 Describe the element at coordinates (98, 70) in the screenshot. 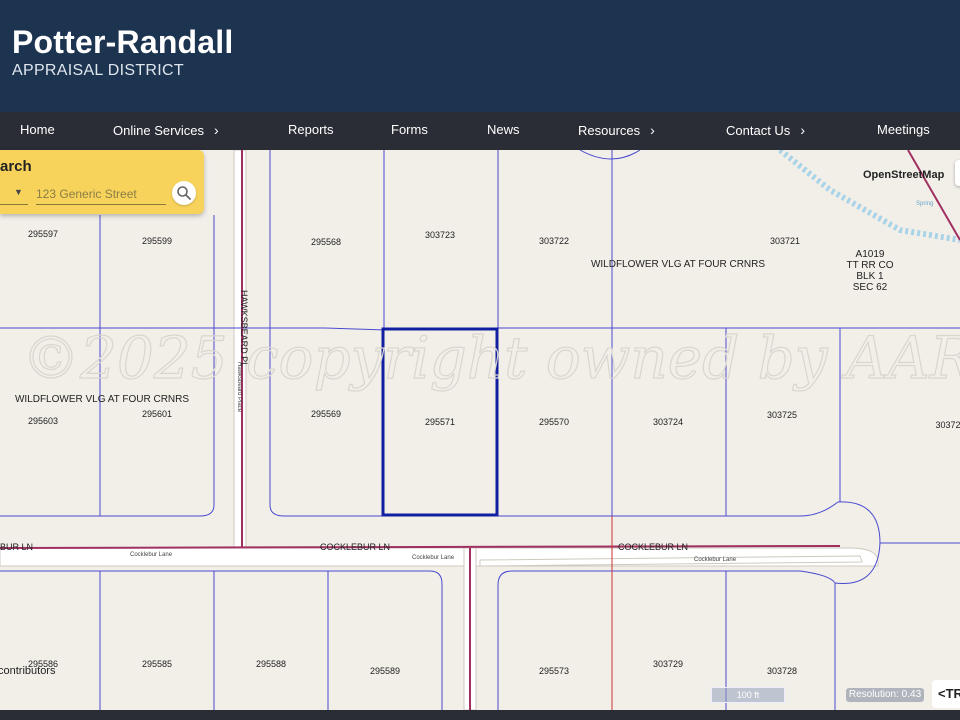

I see `brand-subtitle: APPRAISAL DISTRICT` at that location.